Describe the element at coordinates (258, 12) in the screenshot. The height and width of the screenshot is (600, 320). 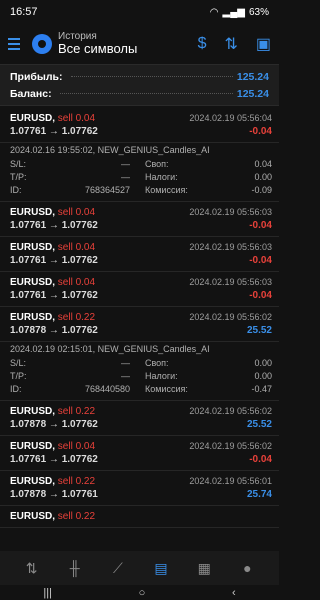
I see `battery-level: 63%` at that location.